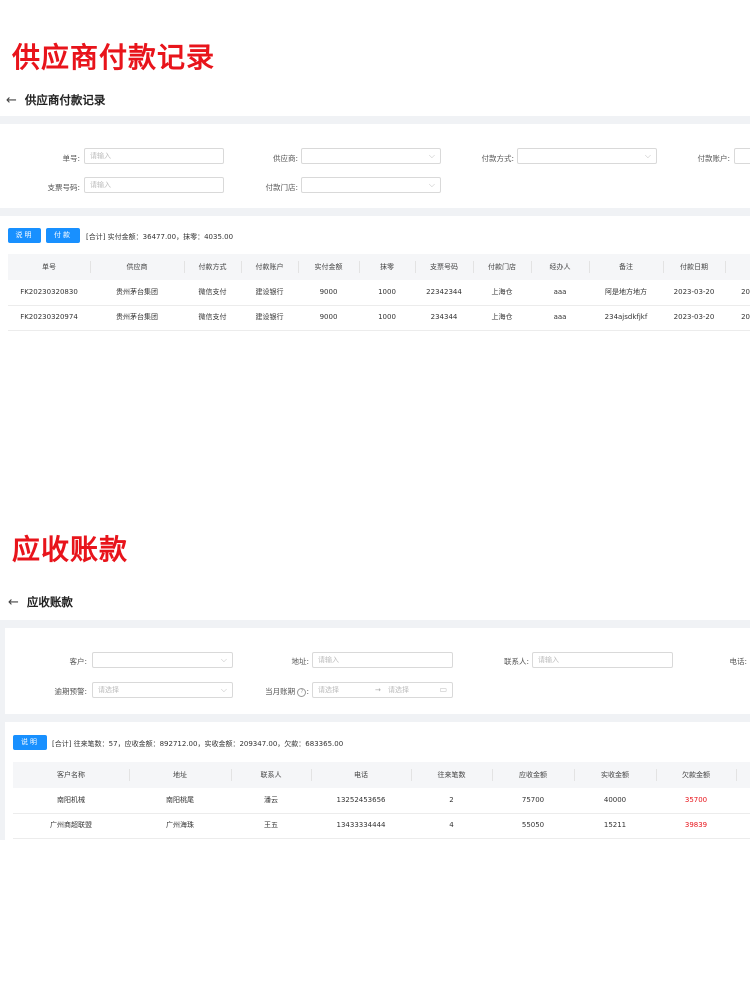 This screenshot has height=1000, width=750. I want to click on cell-debt: 39839, so click(696, 825).